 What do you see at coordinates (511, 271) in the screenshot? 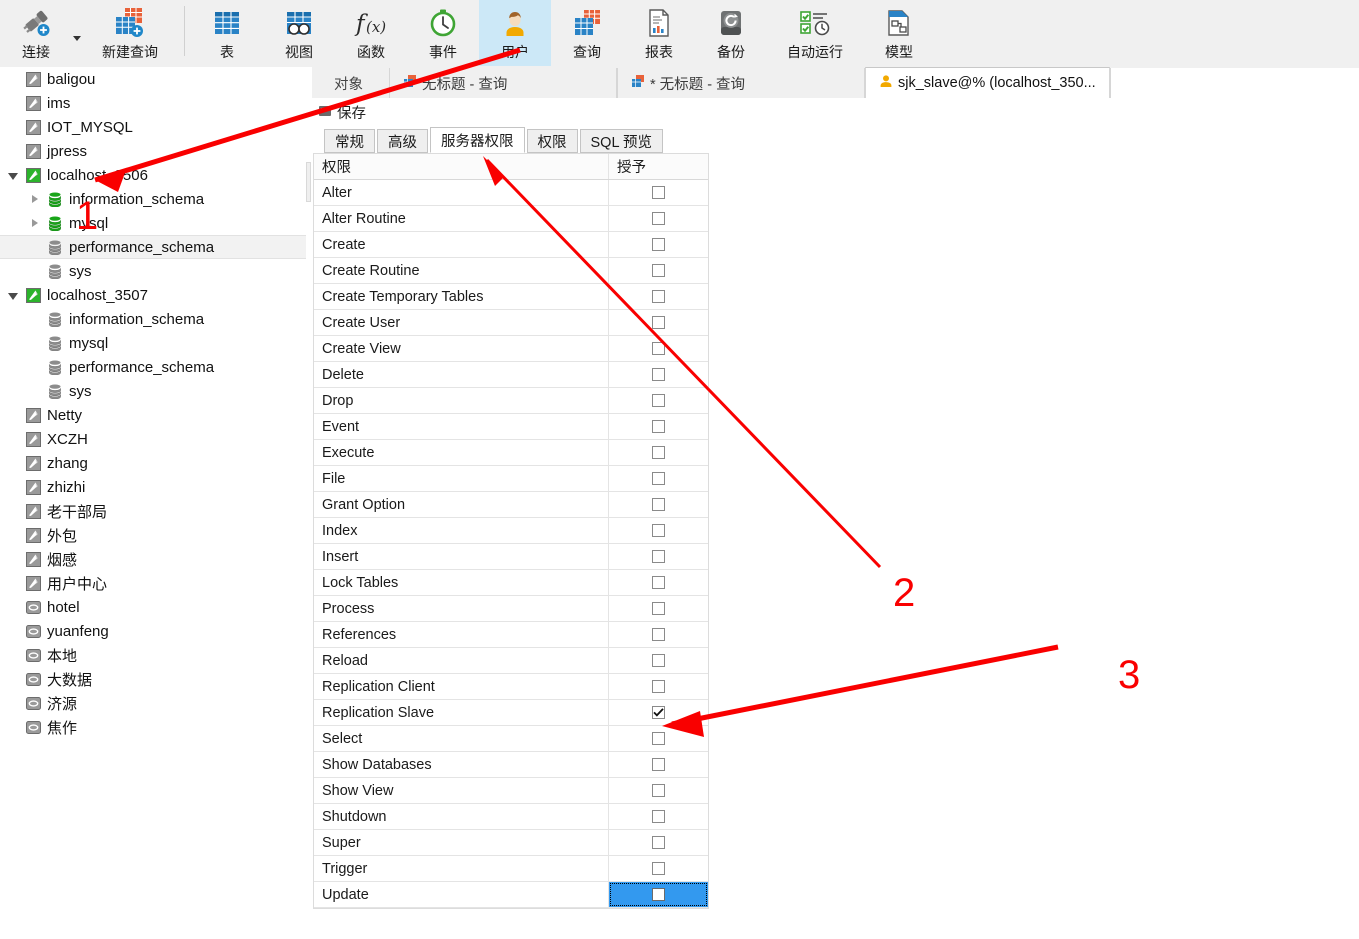
I see `table-row: Create Routine` at bounding box center [511, 271].